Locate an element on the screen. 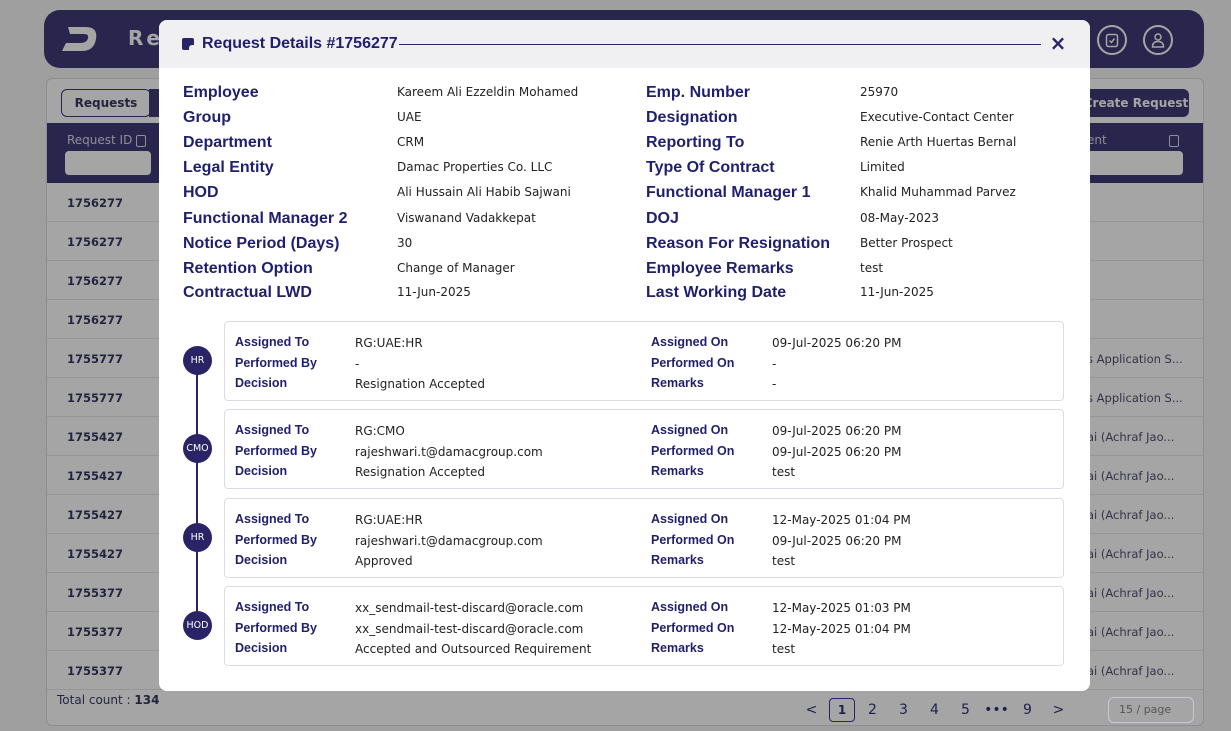  field-label: Last Working Date is located at coordinates (716, 292).